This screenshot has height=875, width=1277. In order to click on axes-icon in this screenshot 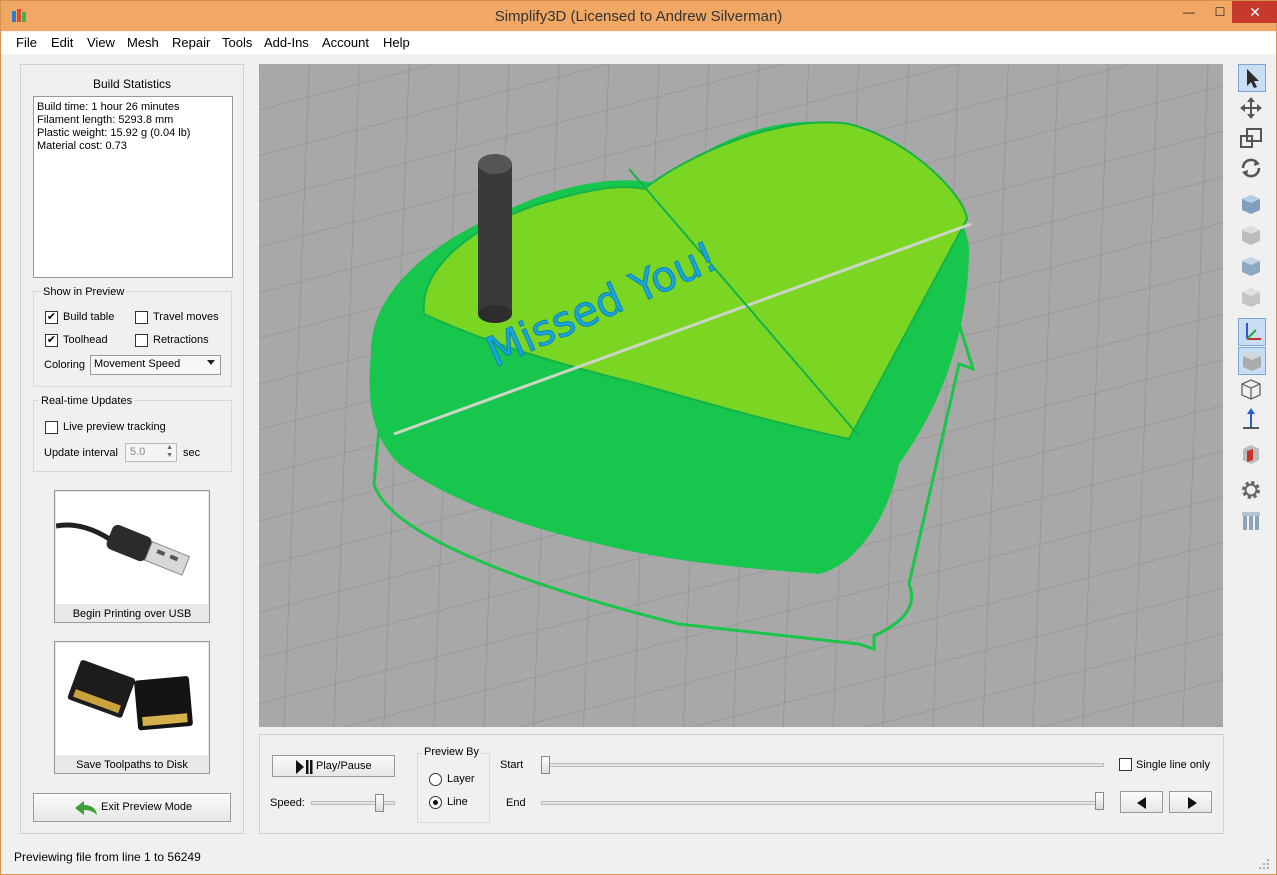, I will do `click(1253, 331)`.